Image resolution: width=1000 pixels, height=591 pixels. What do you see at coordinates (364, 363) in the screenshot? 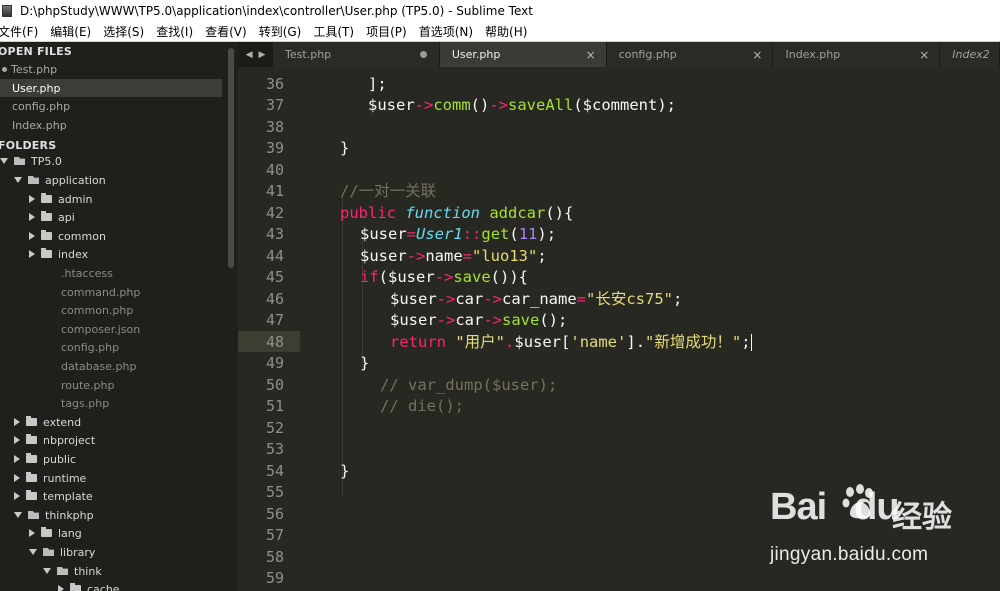
I see `code-line-49: }` at bounding box center [364, 363].